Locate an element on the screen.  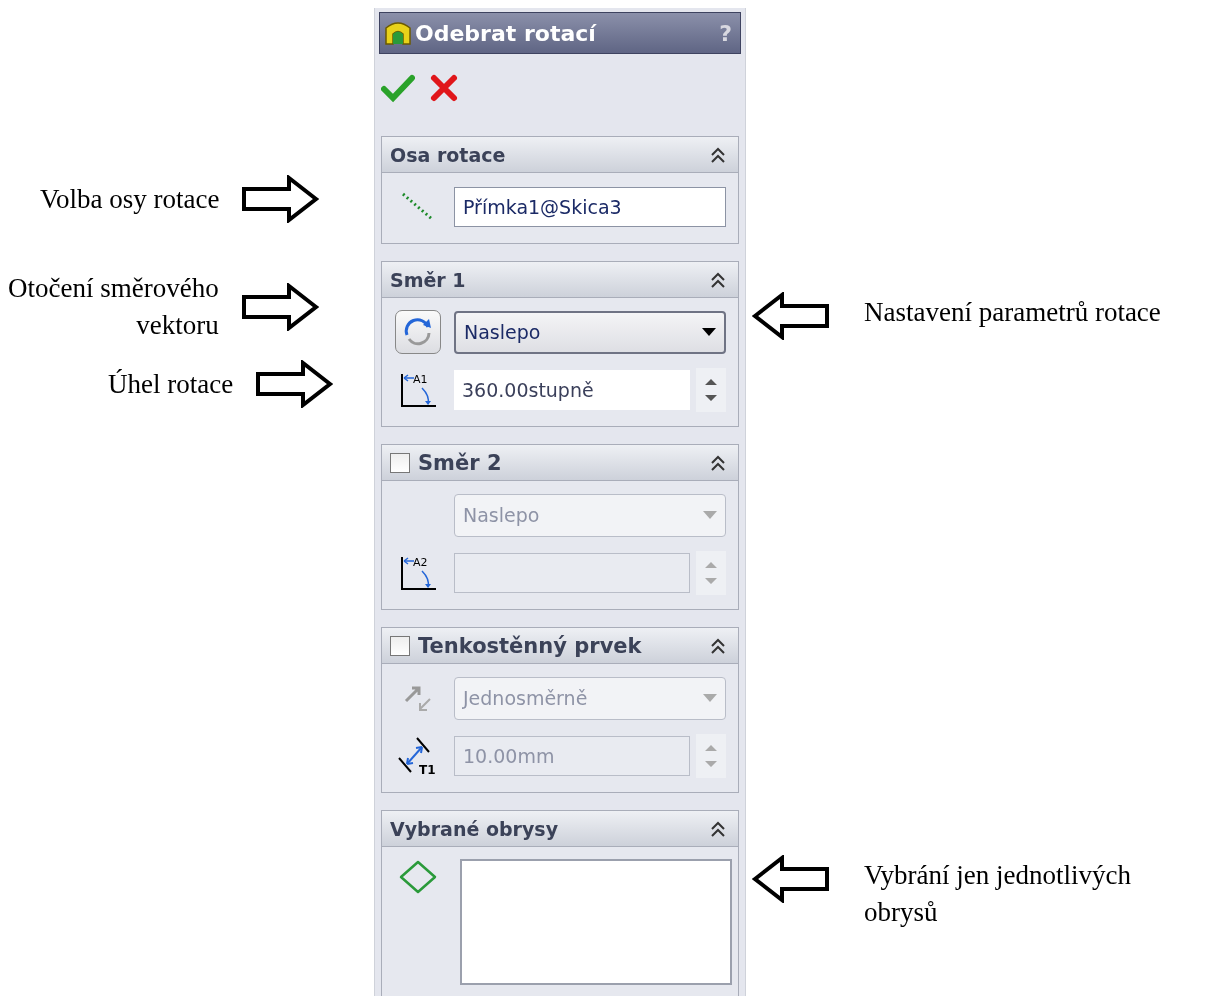
dropdown: Naslepo is located at coordinates (590, 332).